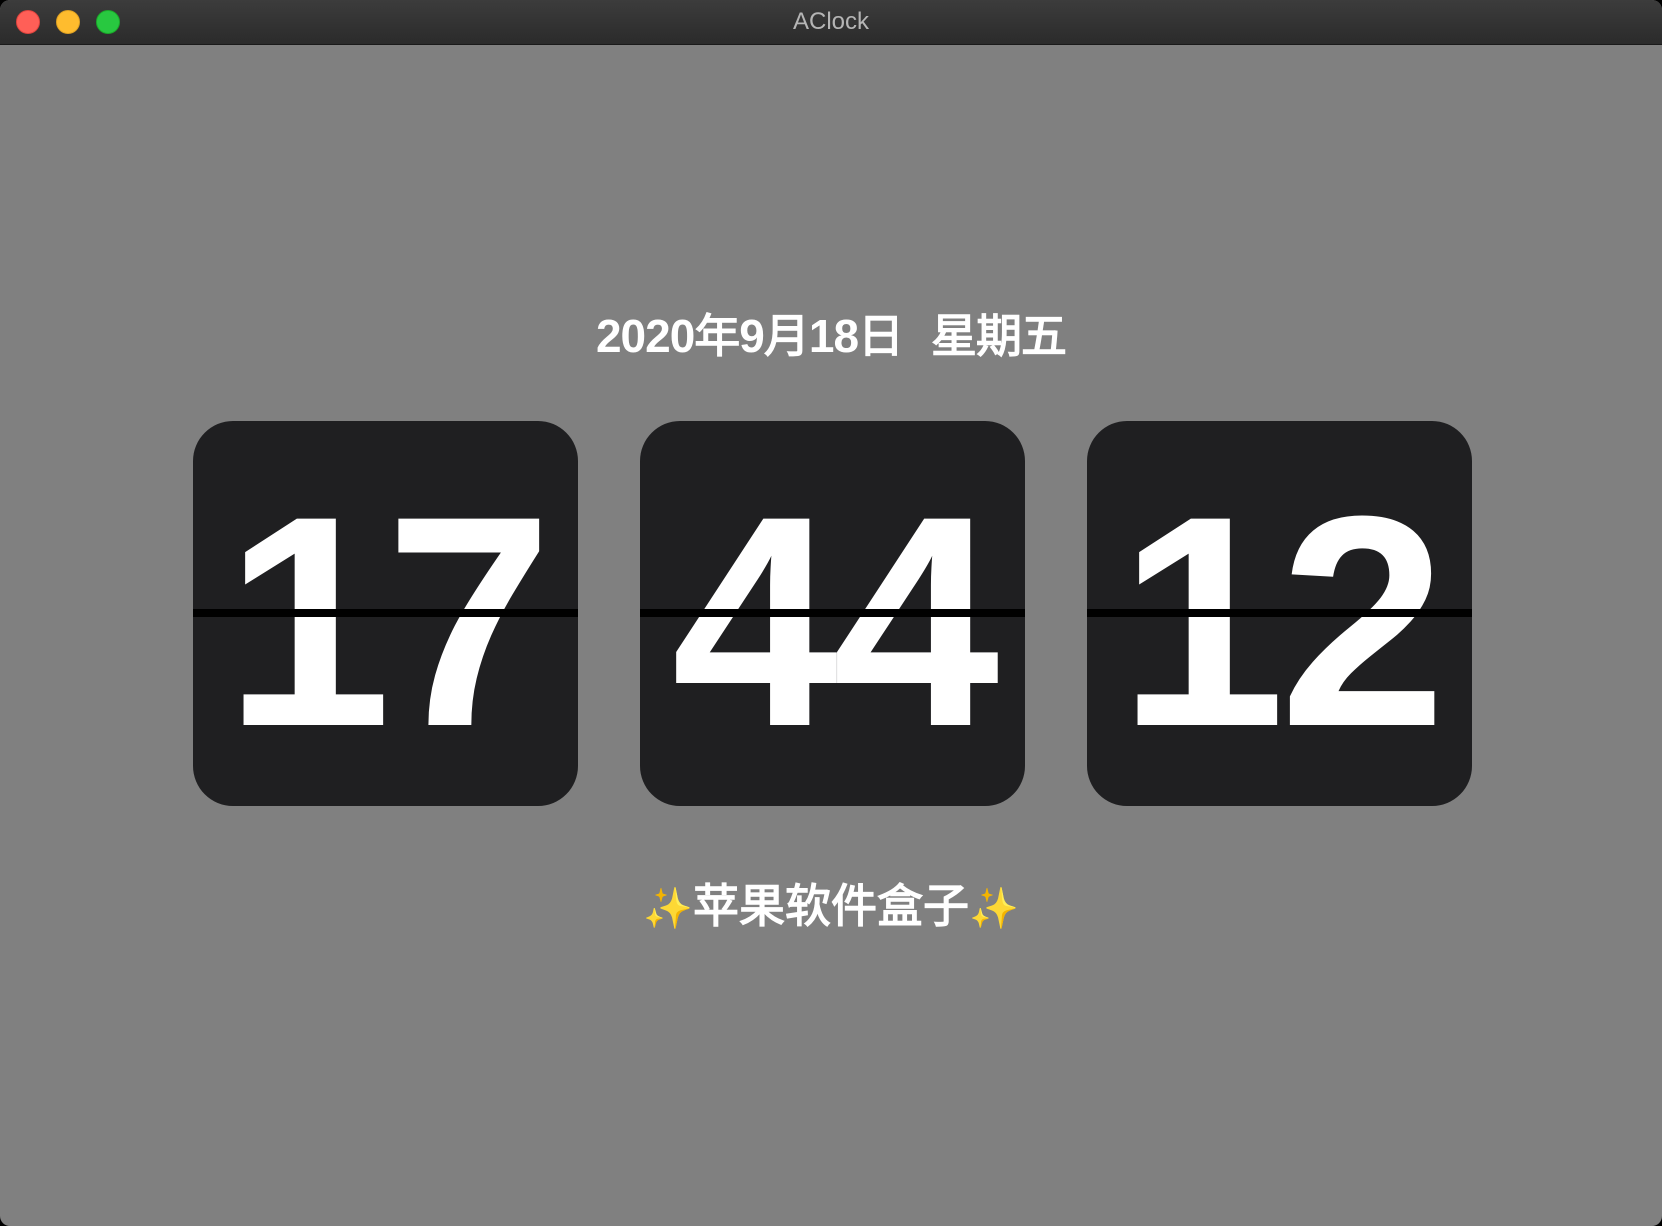 The image size is (1662, 1226). I want to click on seconds-digits: 12, so click(1282, 621).